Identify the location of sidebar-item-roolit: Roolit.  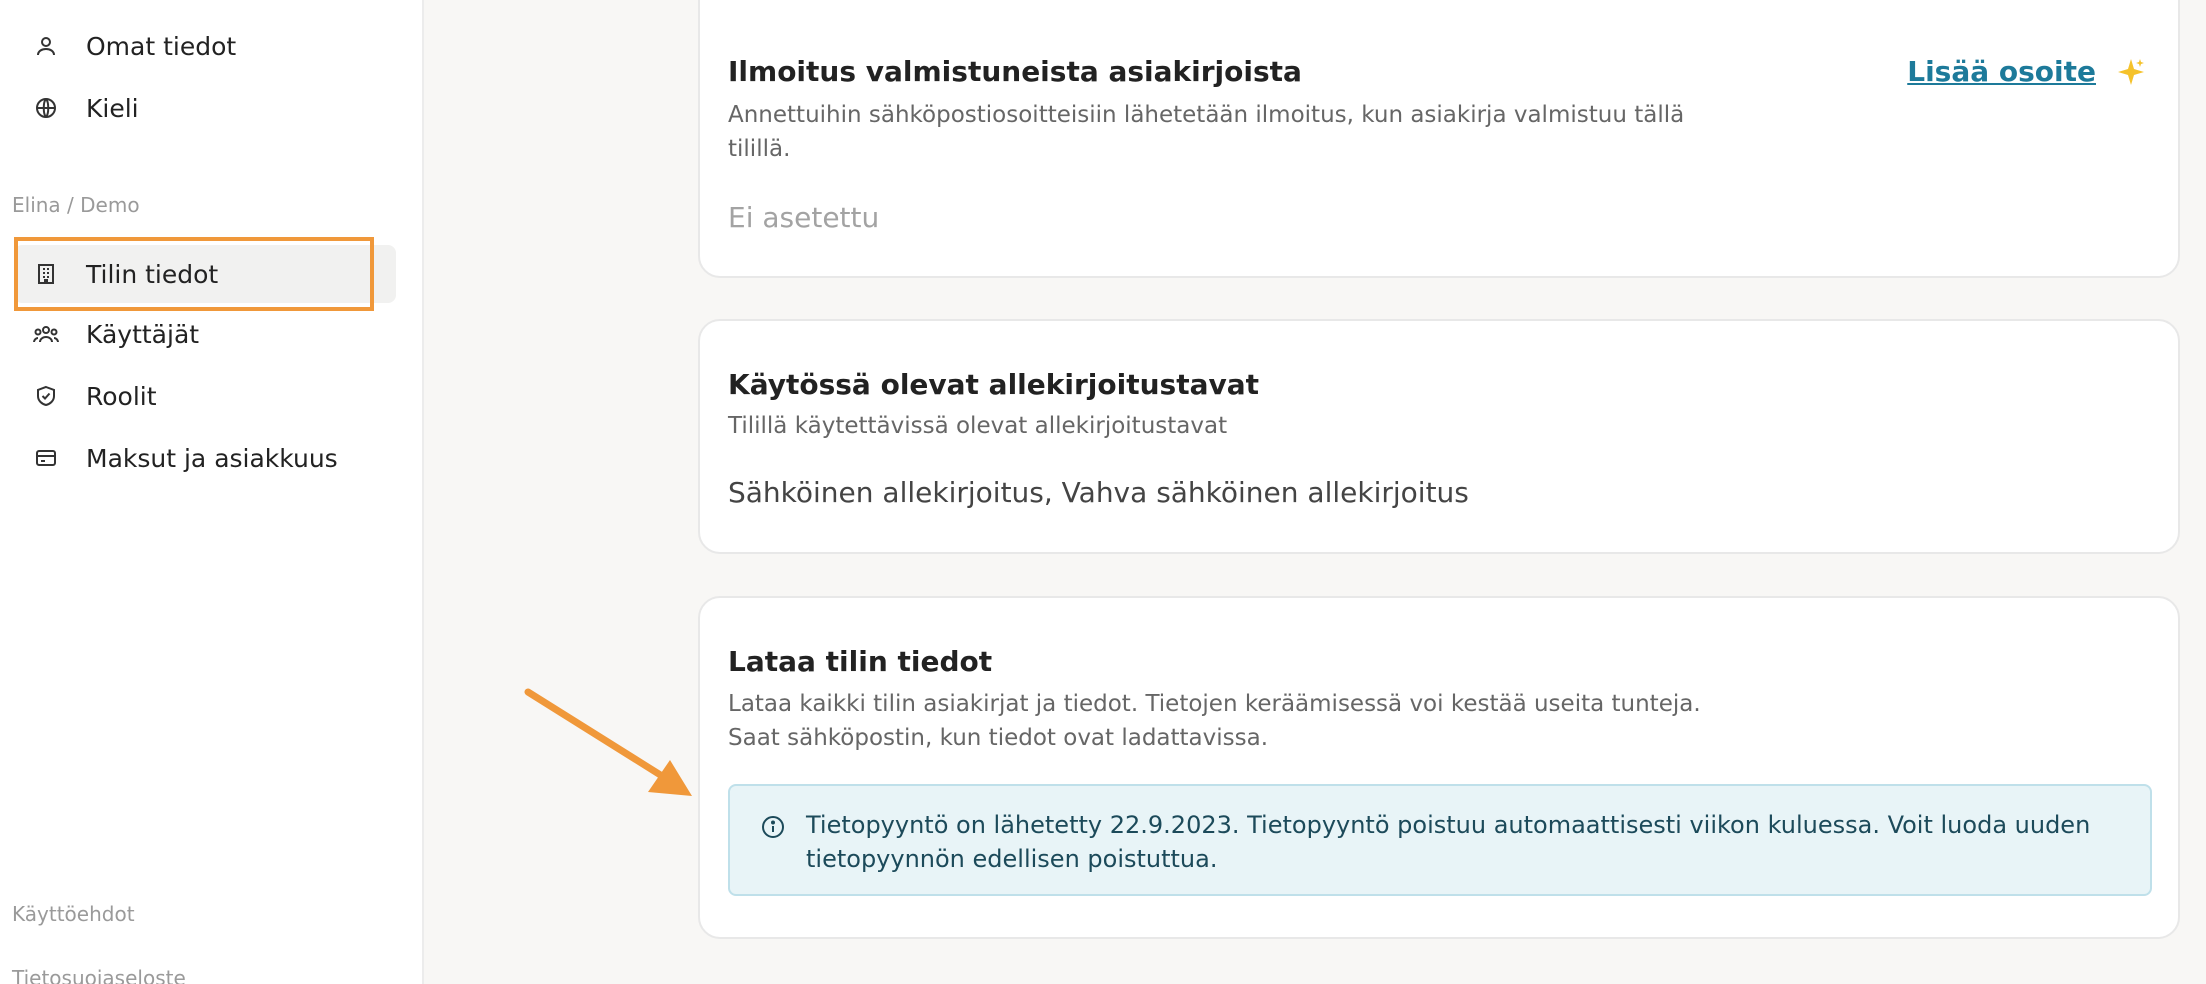
(205, 396).